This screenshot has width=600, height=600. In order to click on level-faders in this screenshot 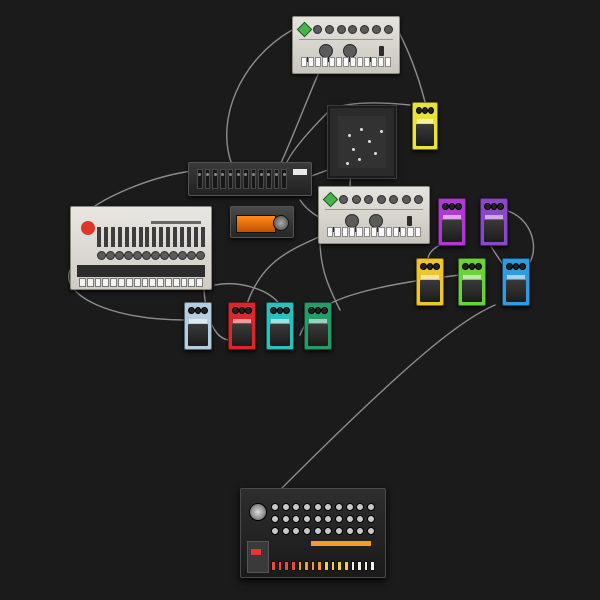, I will do `click(151, 237)`.